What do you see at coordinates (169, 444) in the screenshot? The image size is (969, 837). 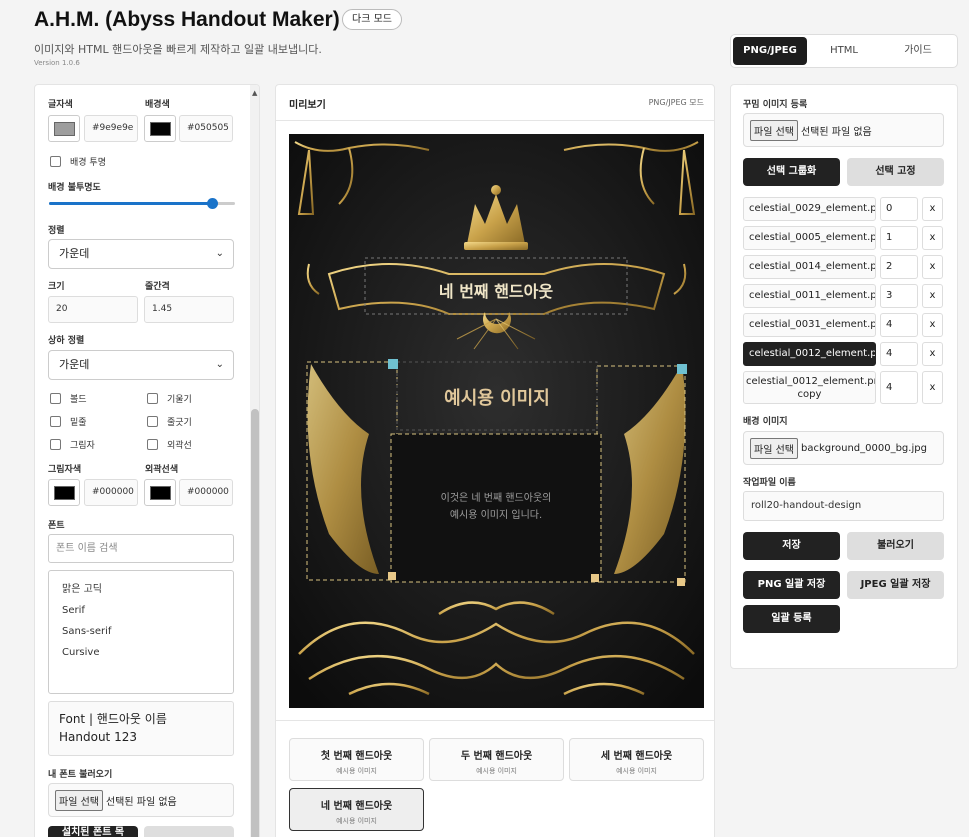 I see `outline-checkbox: 외곽선` at bounding box center [169, 444].